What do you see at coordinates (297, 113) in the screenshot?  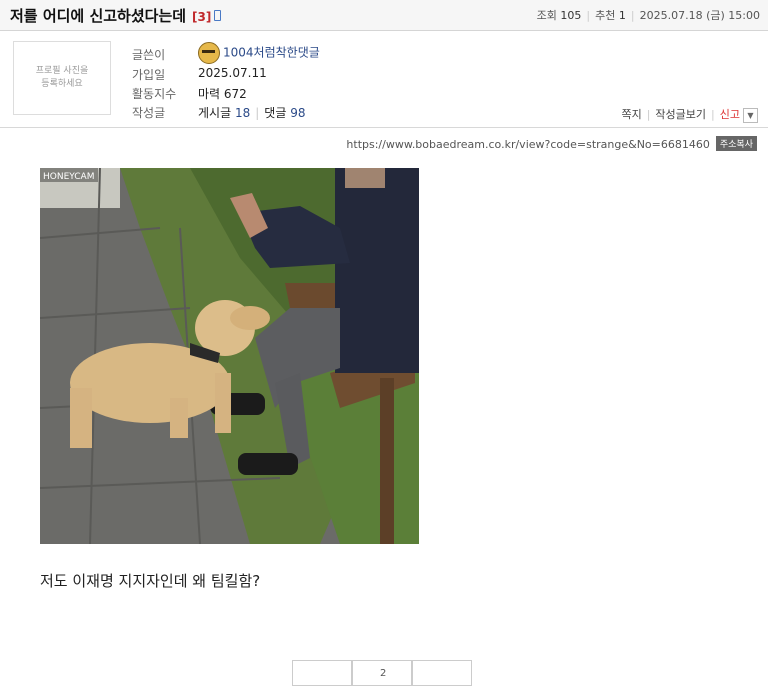 I see `comment-count: 98` at bounding box center [297, 113].